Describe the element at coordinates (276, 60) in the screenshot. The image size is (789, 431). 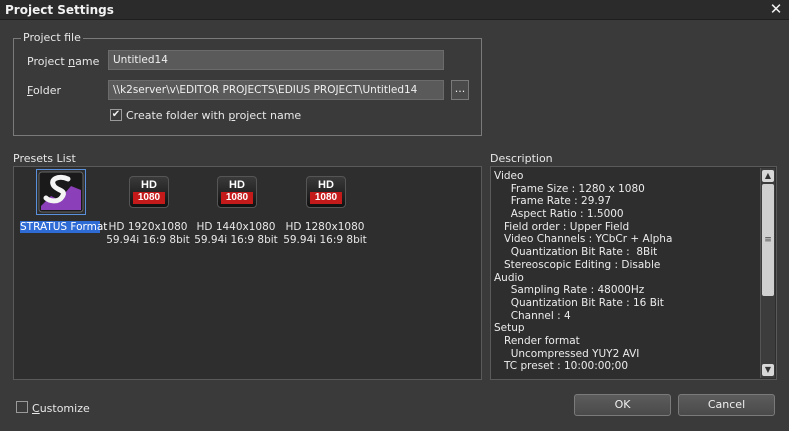
I see `project-name-input: Untitled14` at that location.